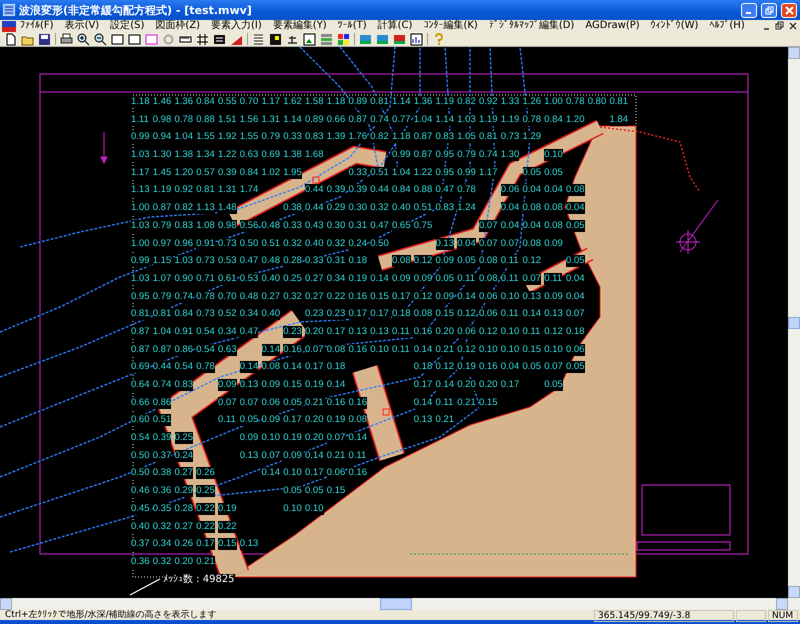 This screenshot has height=624, width=800. What do you see at coordinates (140, 420) in the screenshot?
I see `depth-value: 0.60` at bounding box center [140, 420].